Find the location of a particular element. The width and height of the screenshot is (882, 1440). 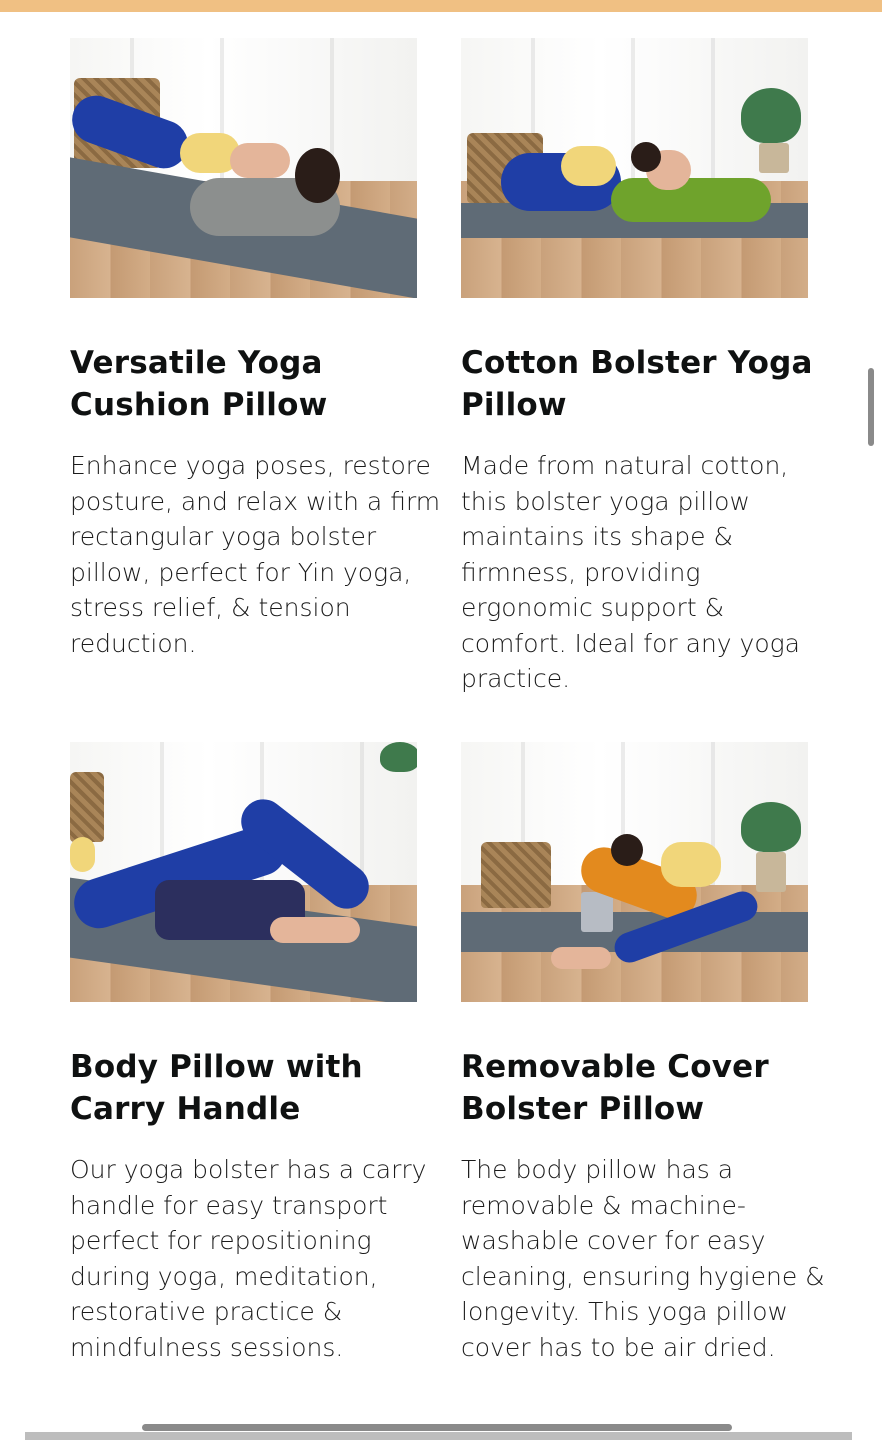

card-title: Removable Cover Bolster Pillow is located at coordinates (615, 1088).